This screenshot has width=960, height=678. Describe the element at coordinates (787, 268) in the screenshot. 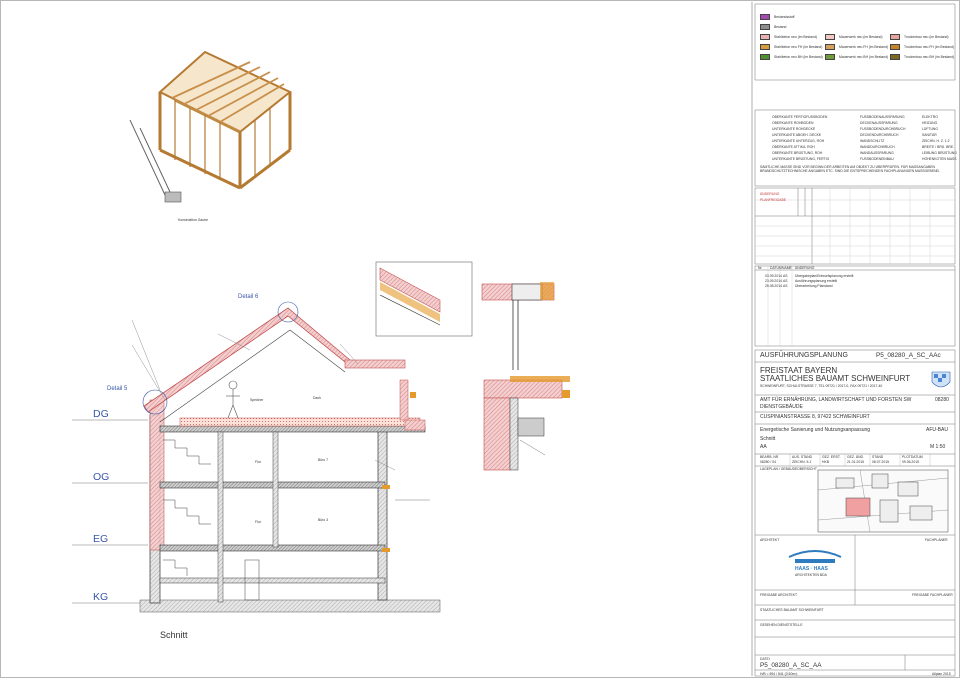

I see `revision-col: NAME` at that location.